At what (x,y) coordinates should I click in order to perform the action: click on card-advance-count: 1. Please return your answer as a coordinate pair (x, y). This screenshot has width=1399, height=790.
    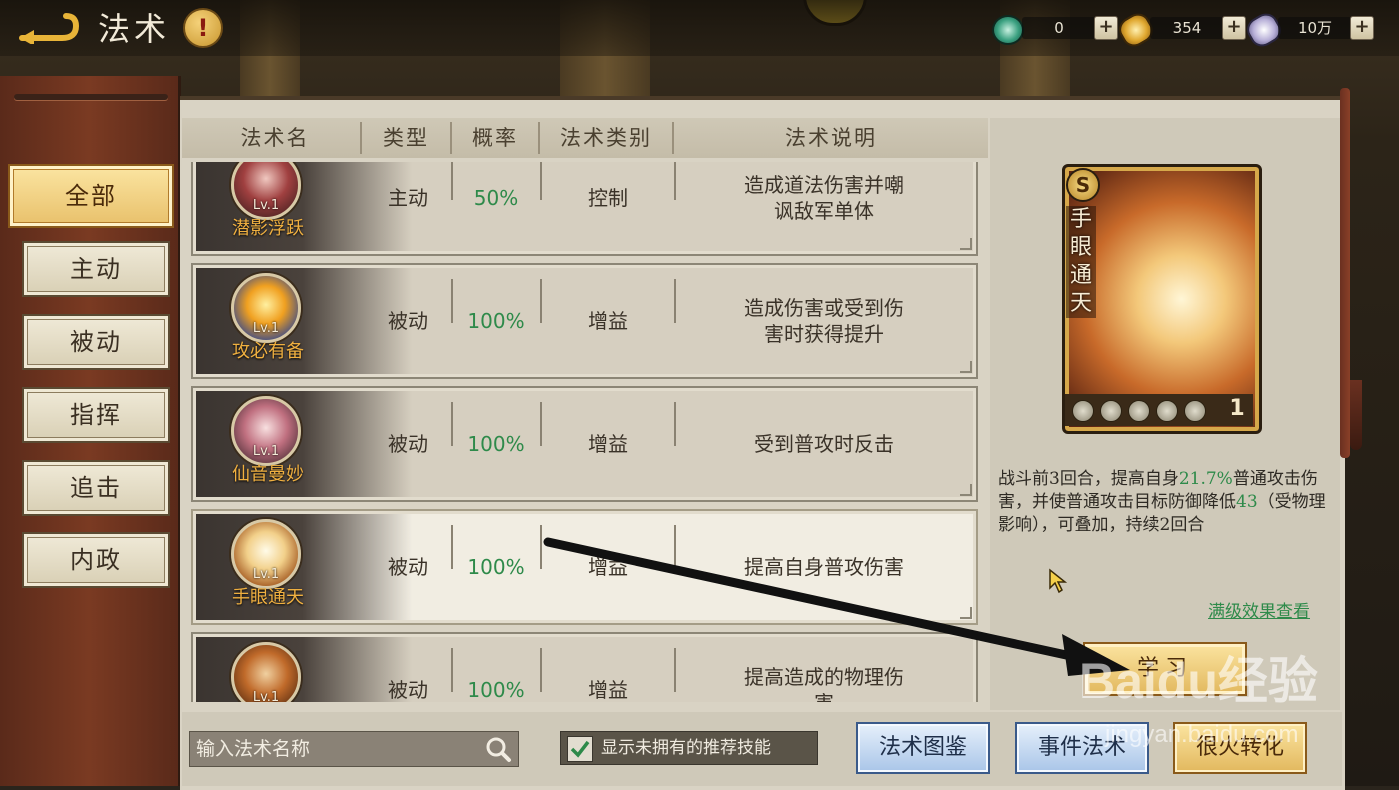
    Looking at the image, I should click on (1237, 408).